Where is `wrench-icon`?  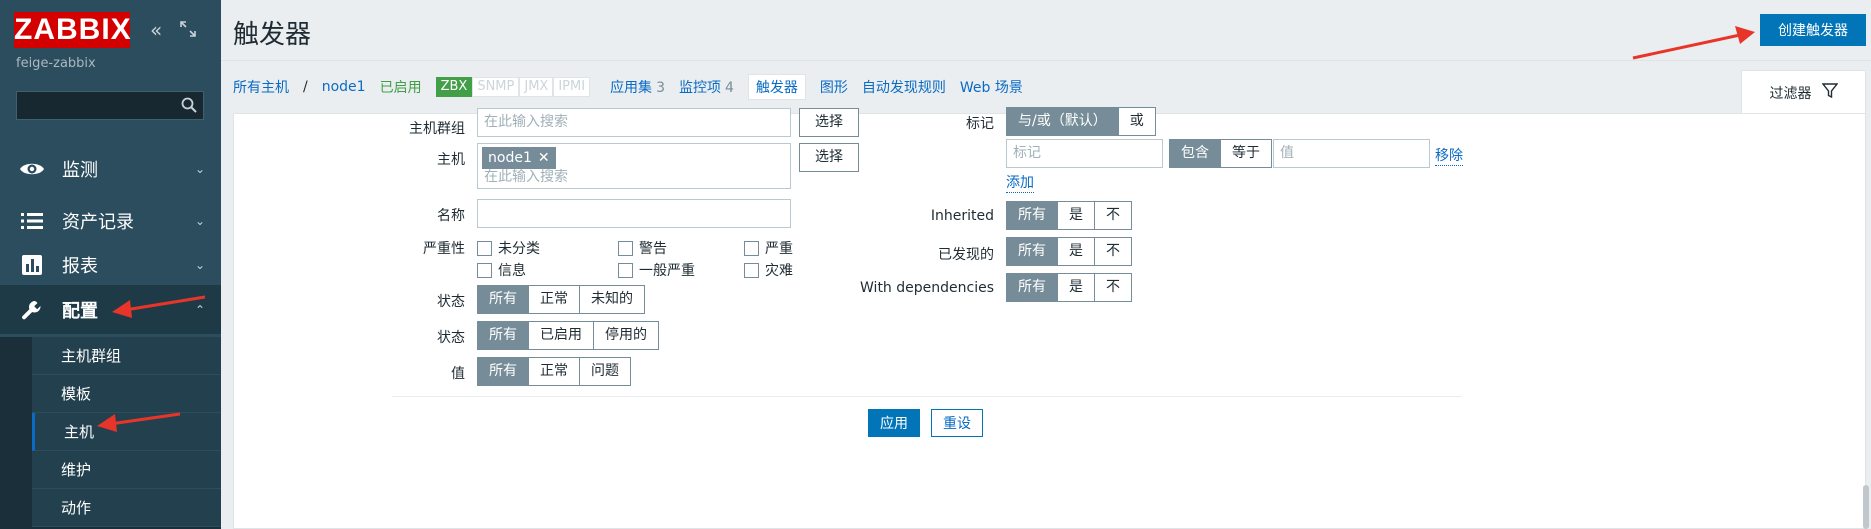 wrench-icon is located at coordinates (32, 310).